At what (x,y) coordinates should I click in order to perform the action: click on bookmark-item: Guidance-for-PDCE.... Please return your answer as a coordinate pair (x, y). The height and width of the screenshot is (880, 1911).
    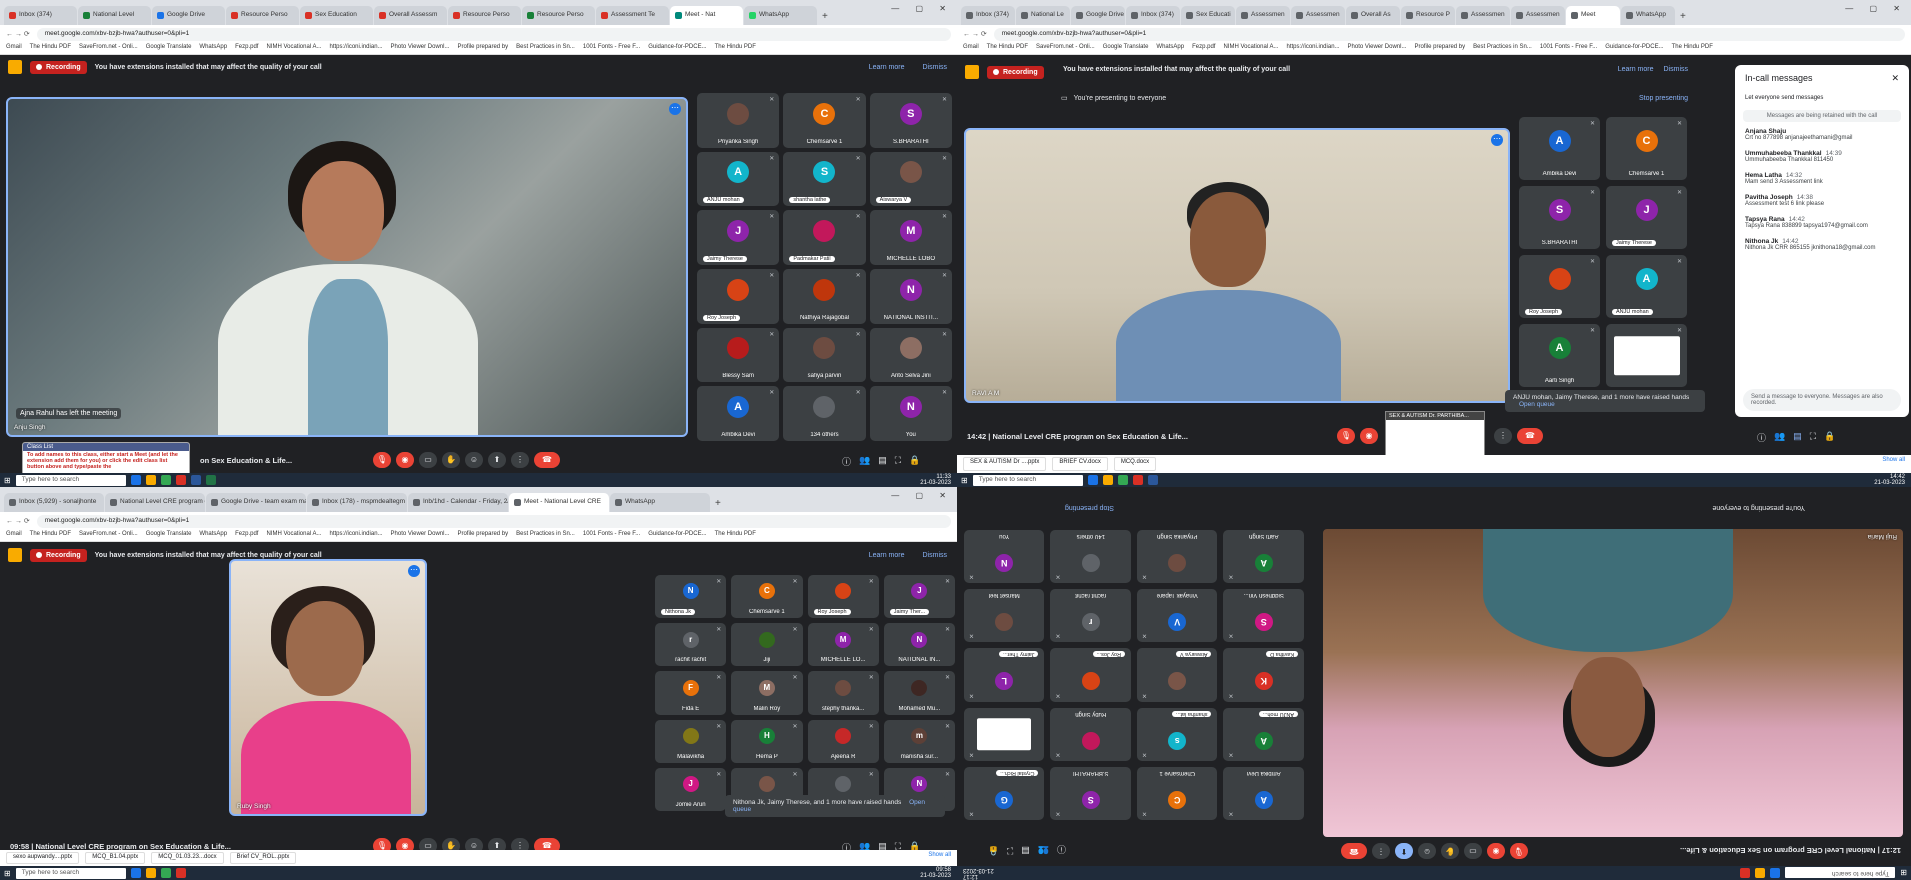
    Looking at the image, I should click on (677, 535).